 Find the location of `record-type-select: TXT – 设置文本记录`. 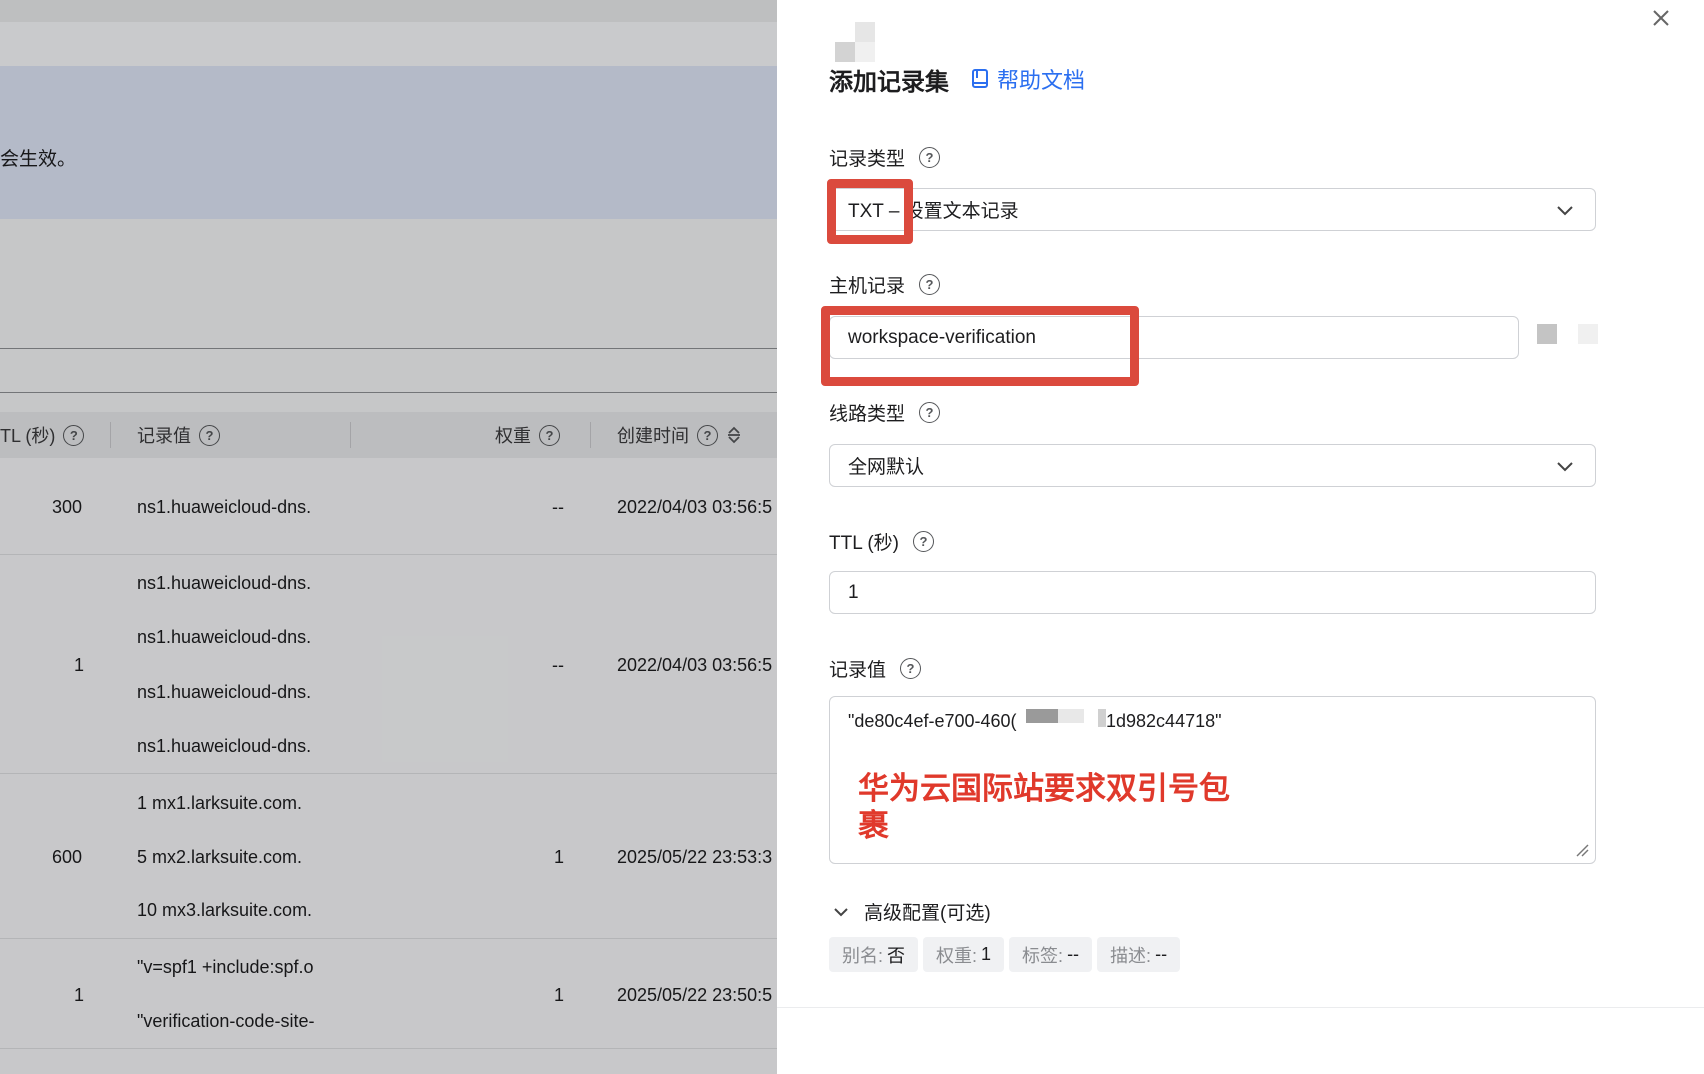

record-type-select: TXT – 设置文本记录 is located at coordinates (1212, 209).